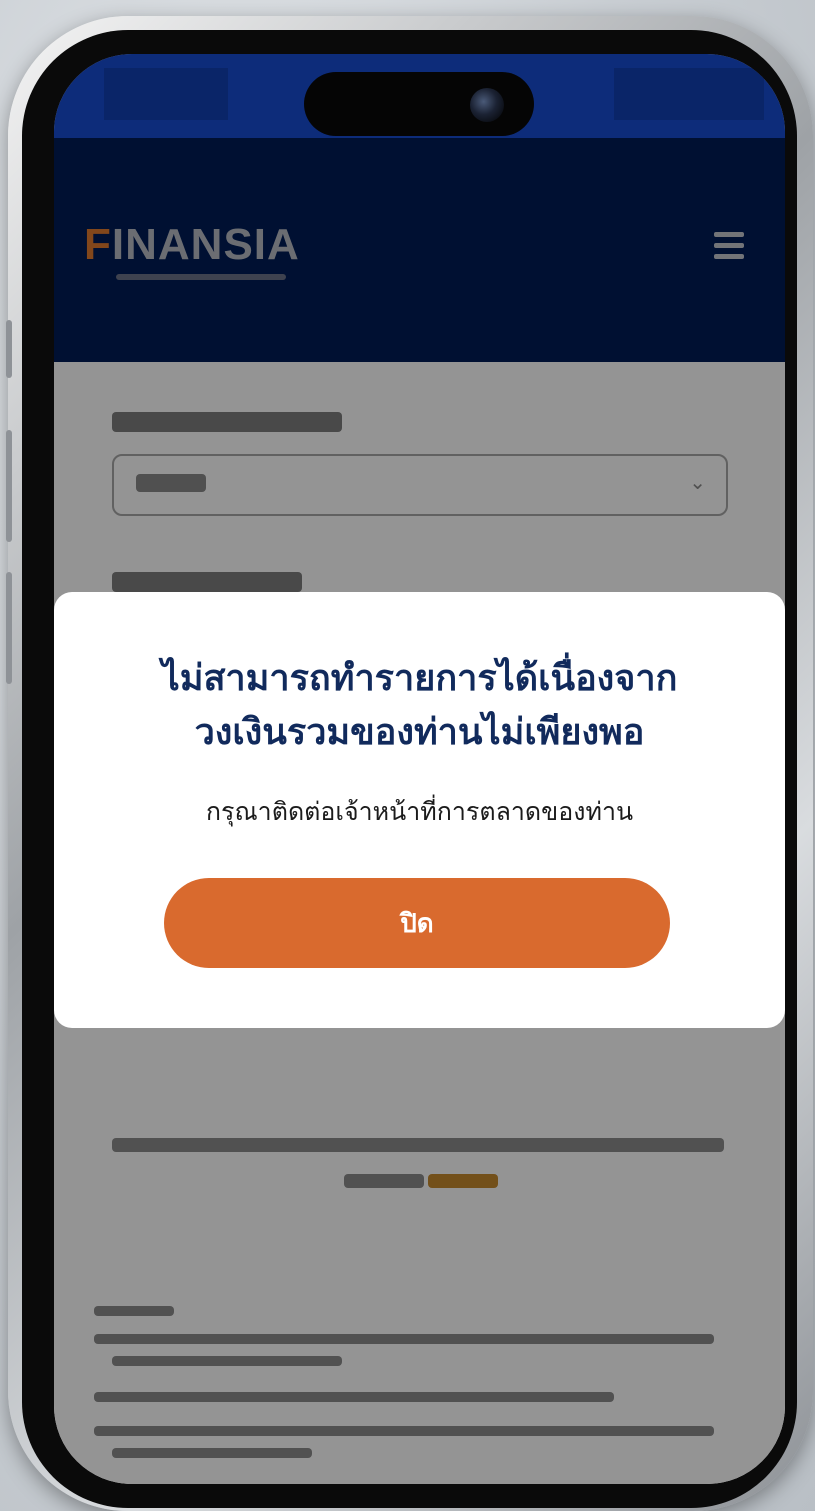  Describe the element at coordinates (419, 678) in the screenshot. I see `dialog-title-line: ไม่สามารถทำรายการได้เนื่องจาก` at that location.